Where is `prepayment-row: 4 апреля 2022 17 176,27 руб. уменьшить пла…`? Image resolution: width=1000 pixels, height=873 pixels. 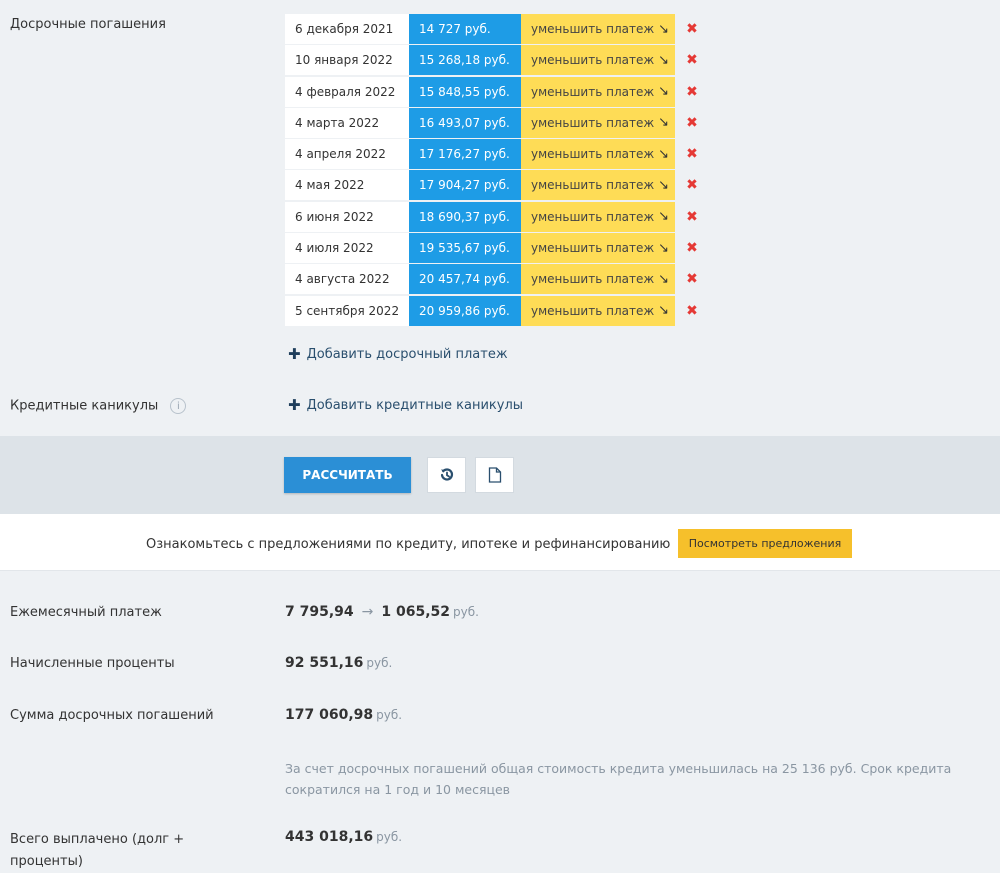
prepayment-row: 4 апреля 2022 17 176,27 руб. уменьшить пла… is located at coordinates (497, 154).